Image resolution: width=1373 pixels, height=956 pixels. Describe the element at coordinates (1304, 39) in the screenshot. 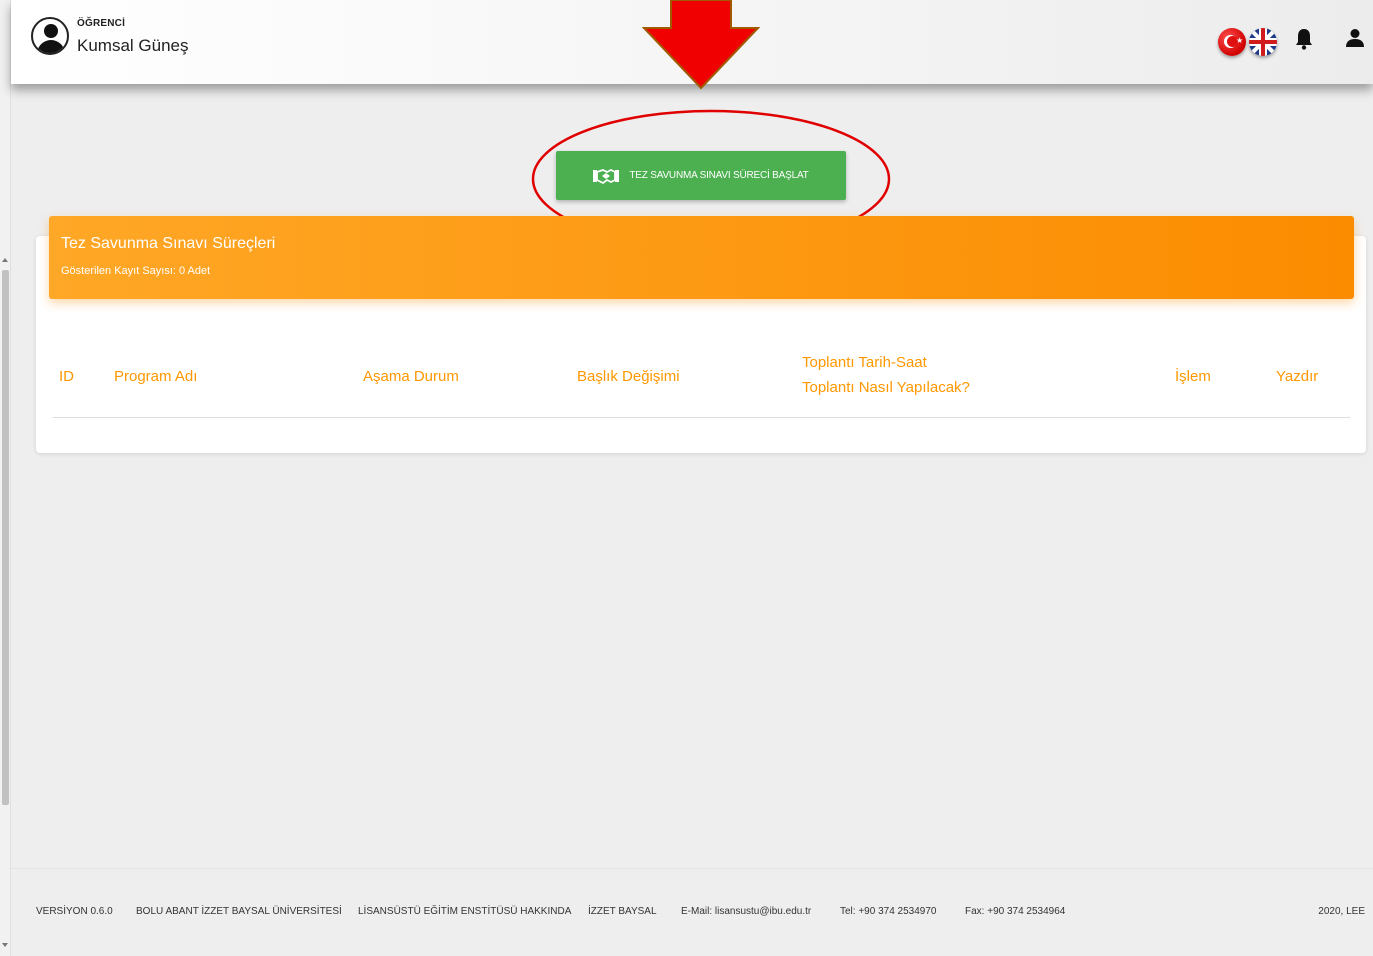

I see `bell-icon` at that location.